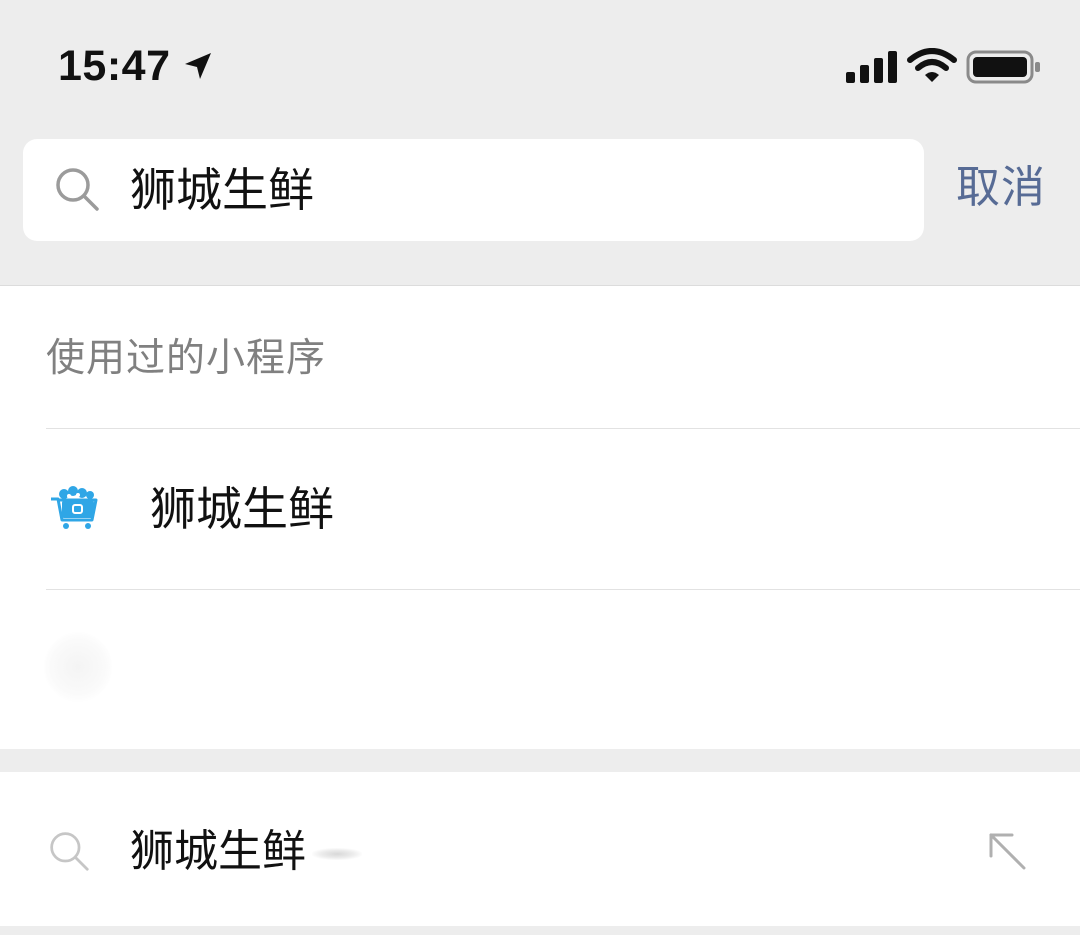 The height and width of the screenshot is (935, 1080). What do you see at coordinates (1003, 67) in the screenshot?
I see `battery-icon` at bounding box center [1003, 67].